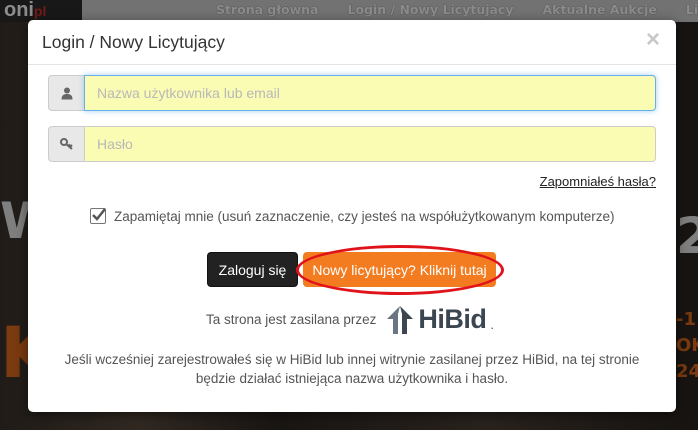  I want to click on close-button: ×, so click(653, 40).